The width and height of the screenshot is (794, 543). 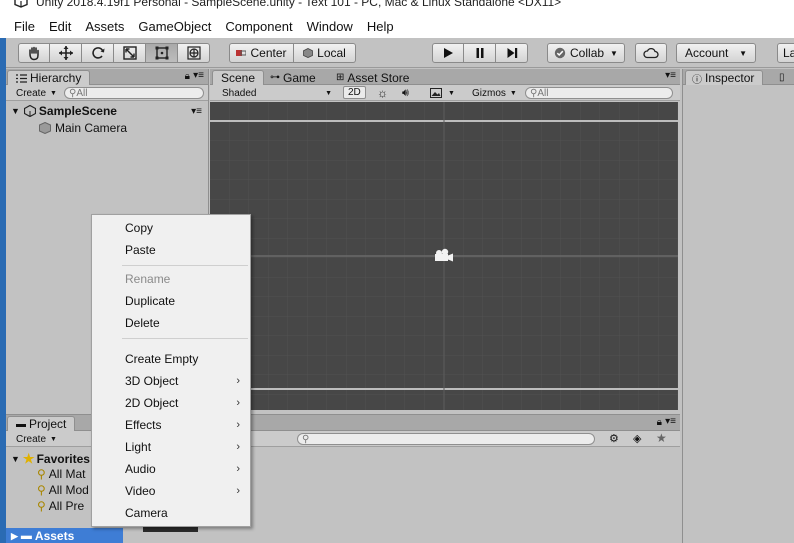 I want to click on hand-tool-button, so click(x=34, y=53).